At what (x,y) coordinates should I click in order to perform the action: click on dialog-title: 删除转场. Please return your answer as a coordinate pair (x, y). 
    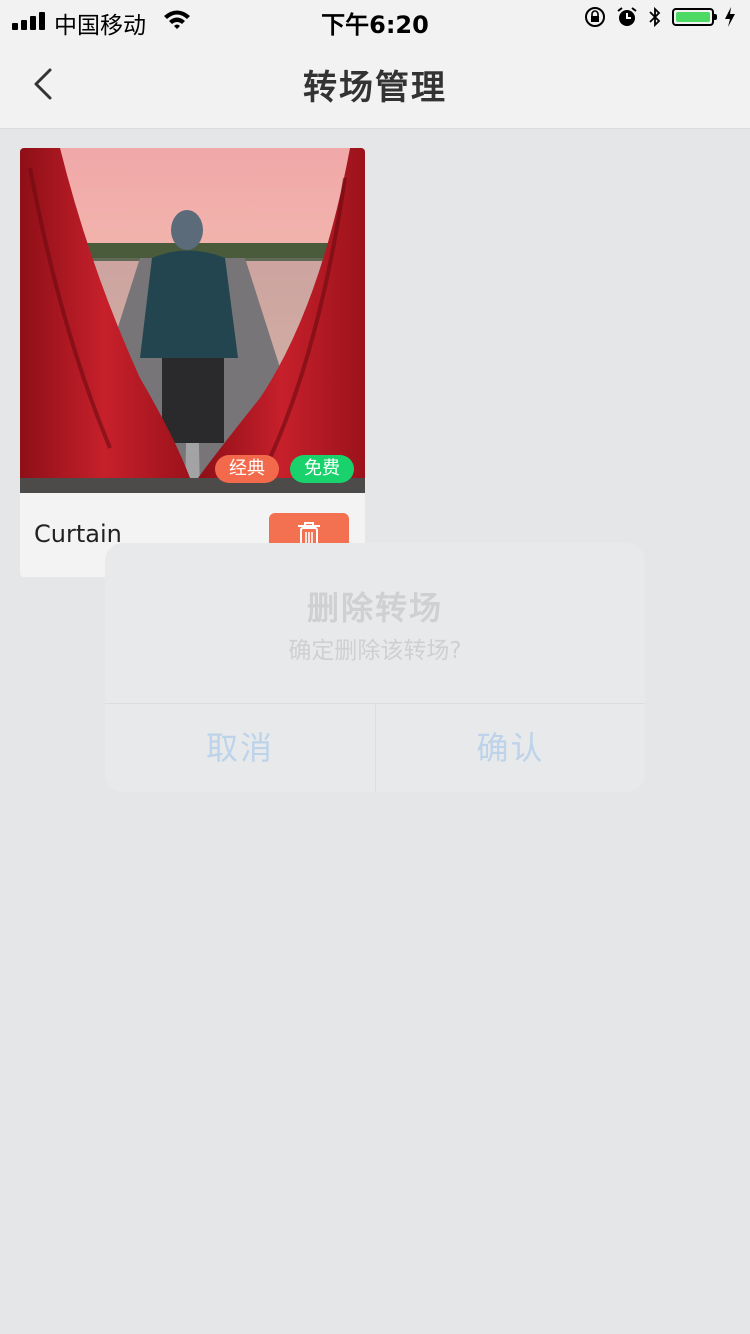
    Looking at the image, I should click on (374, 608).